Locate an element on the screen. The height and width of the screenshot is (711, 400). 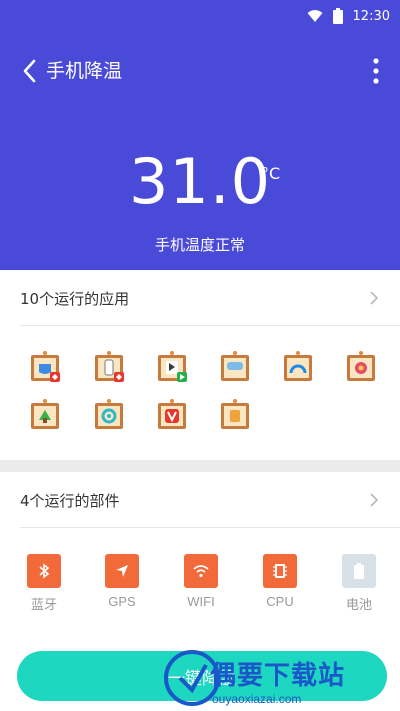
part-label: WIFI is located at coordinates (201, 601).